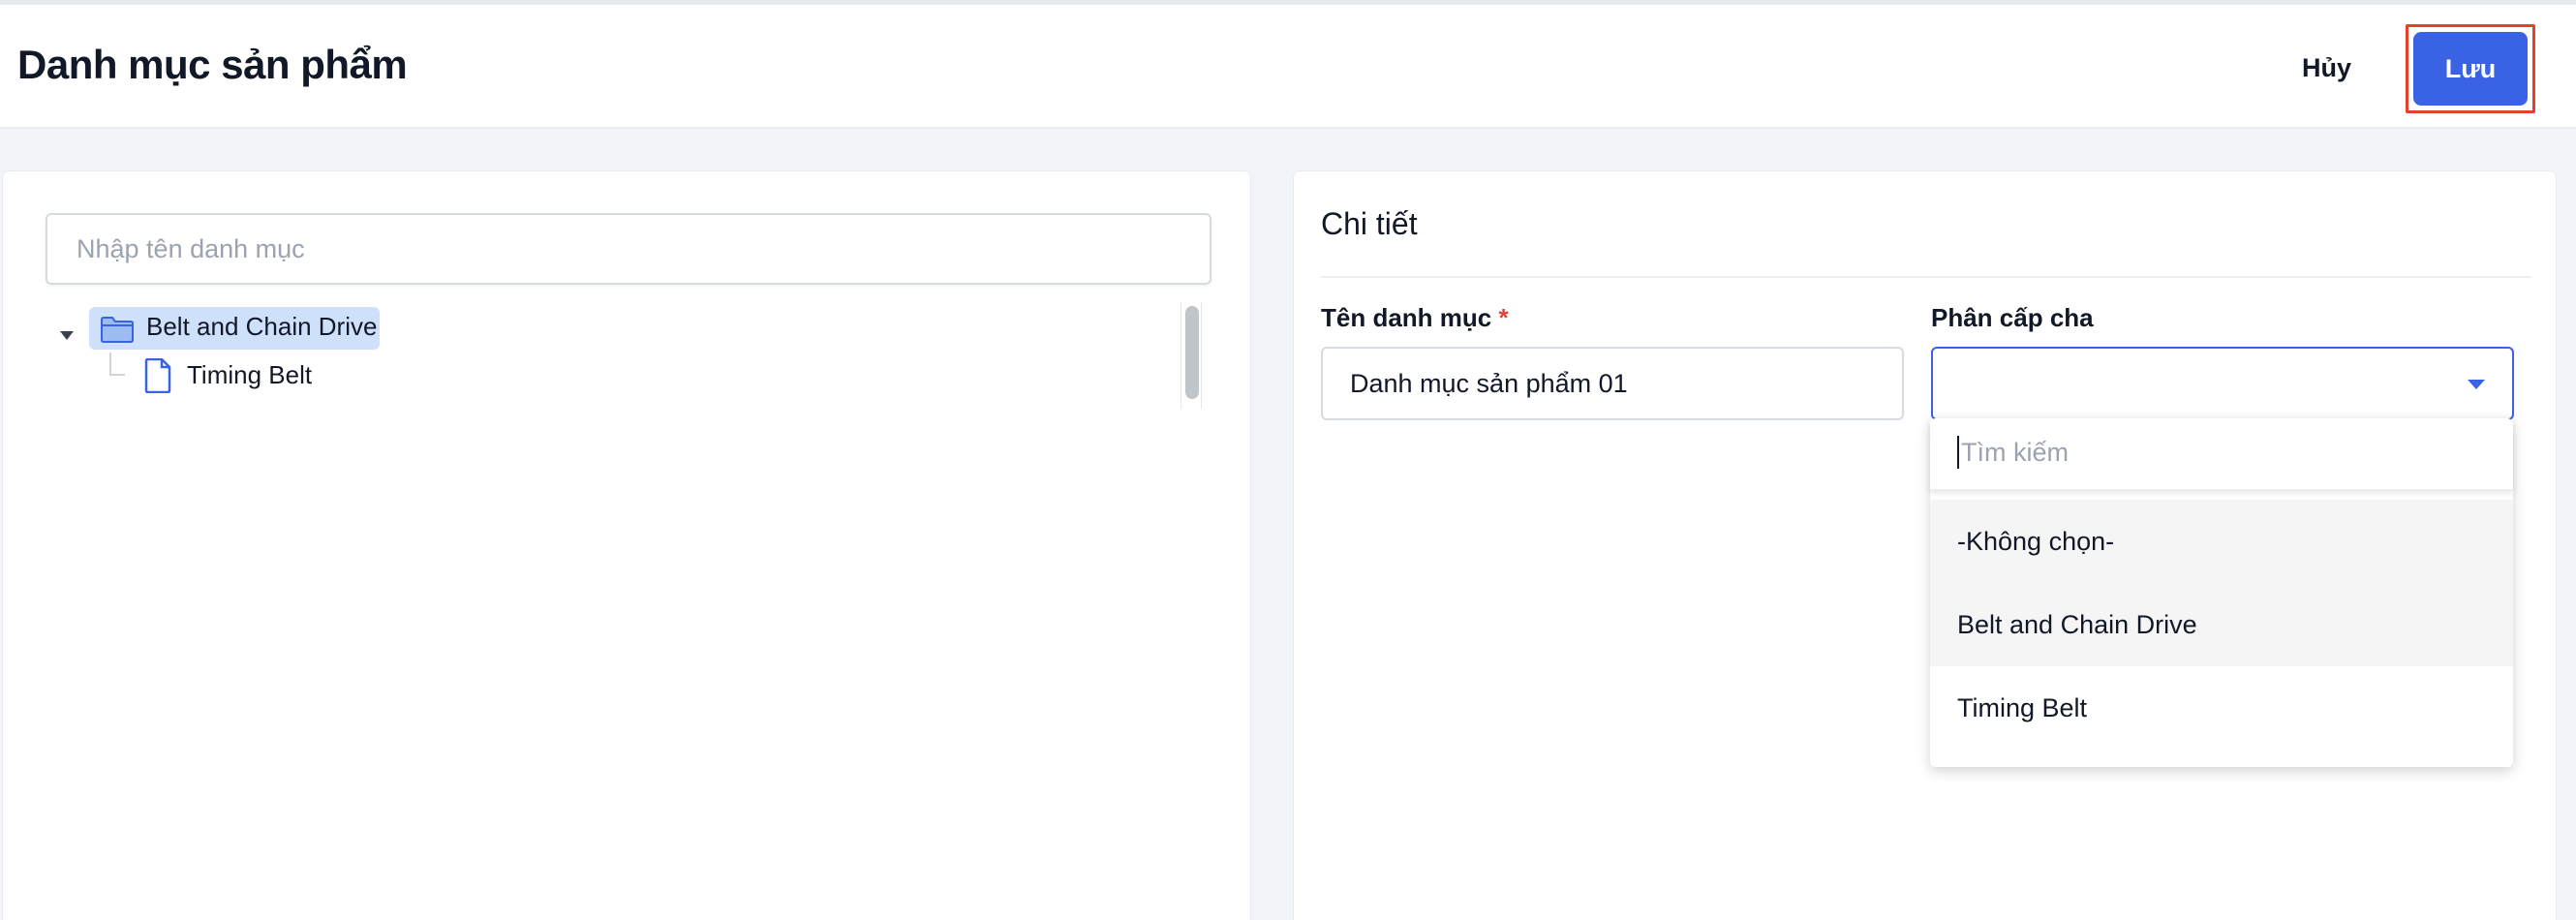 The width and height of the screenshot is (2576, 920). I want to click on dropdown-search-input: Tìm kiếm, so click(2013, 452).